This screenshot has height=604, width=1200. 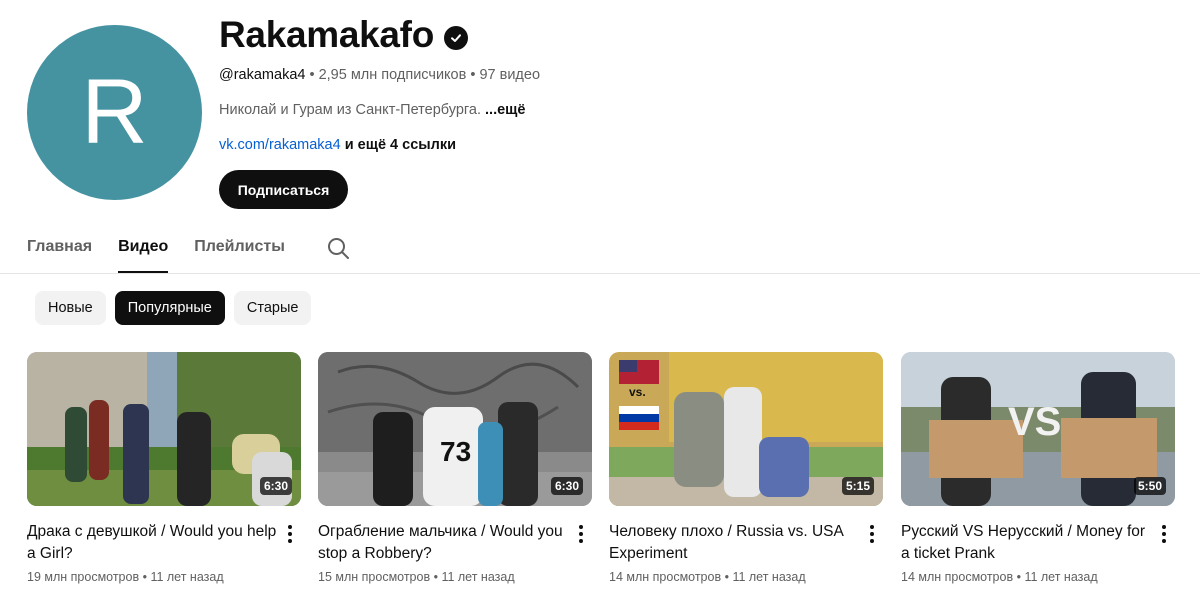 What do you see at coordinates (398, 145) in the screenshot?
I see `more-links: и ещё 4 ссылки` at bounding box center [398, 145].